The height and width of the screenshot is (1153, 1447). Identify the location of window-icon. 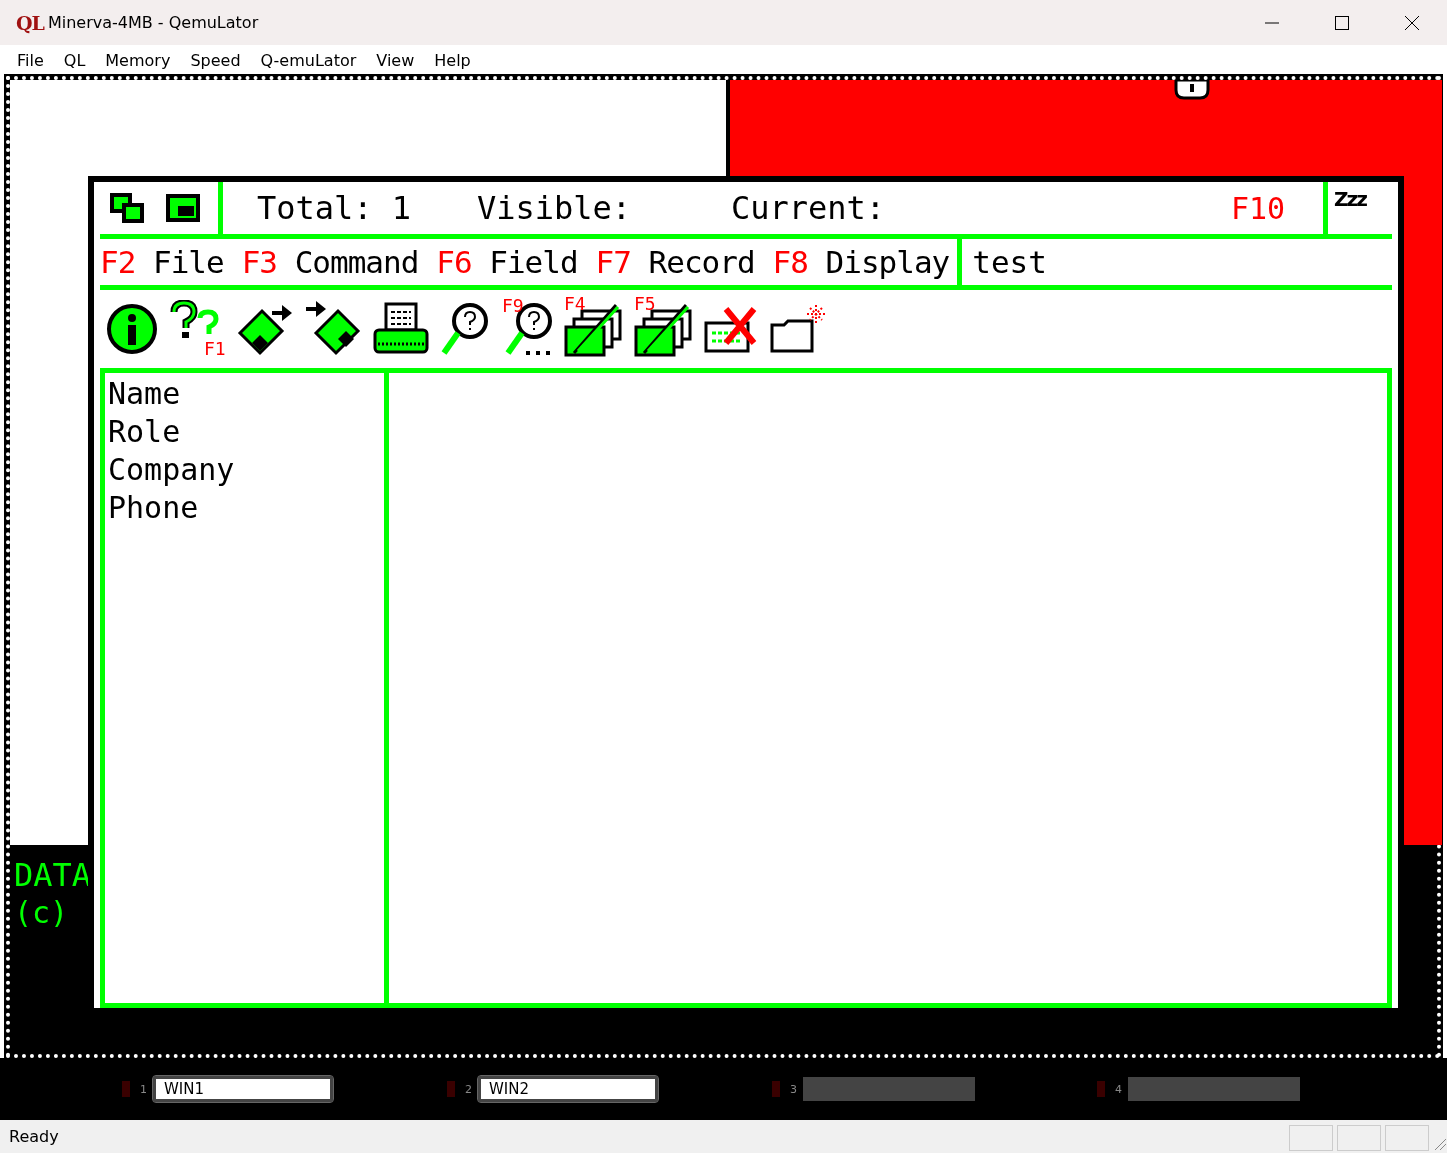
(183, 208).